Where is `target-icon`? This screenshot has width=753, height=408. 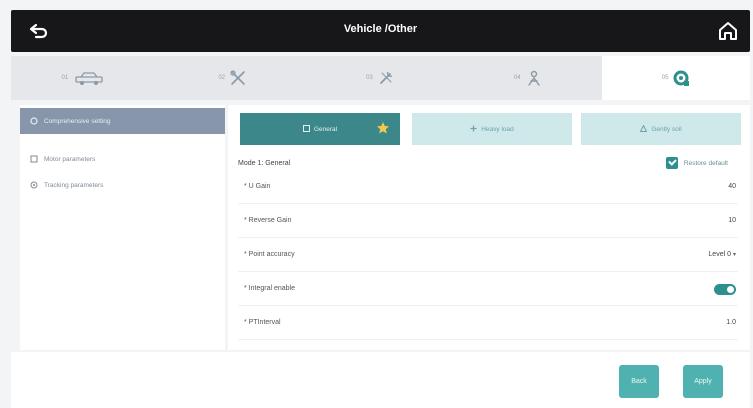
target-icon is located at coordinates (34, 185).